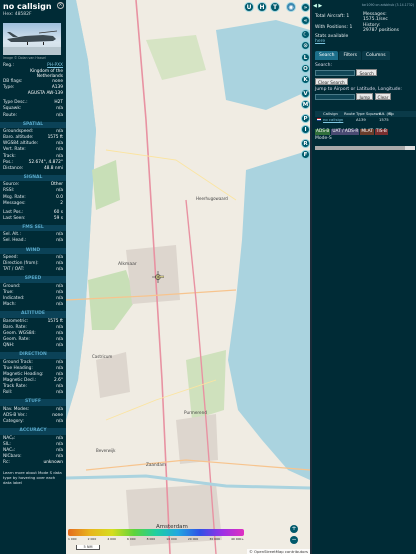 The image size is (416, 554). What do you see at coordinates (305, 7) in the screenshot?
I see `expand-right-button: »` at bounding box center [305, 7].